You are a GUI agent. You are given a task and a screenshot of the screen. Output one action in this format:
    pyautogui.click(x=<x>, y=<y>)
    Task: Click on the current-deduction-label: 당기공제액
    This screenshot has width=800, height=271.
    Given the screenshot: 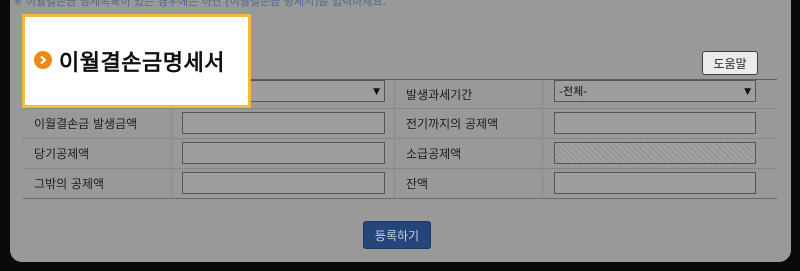 What is the action you would take?
    pyautogui.click(x=62, y=153)
    